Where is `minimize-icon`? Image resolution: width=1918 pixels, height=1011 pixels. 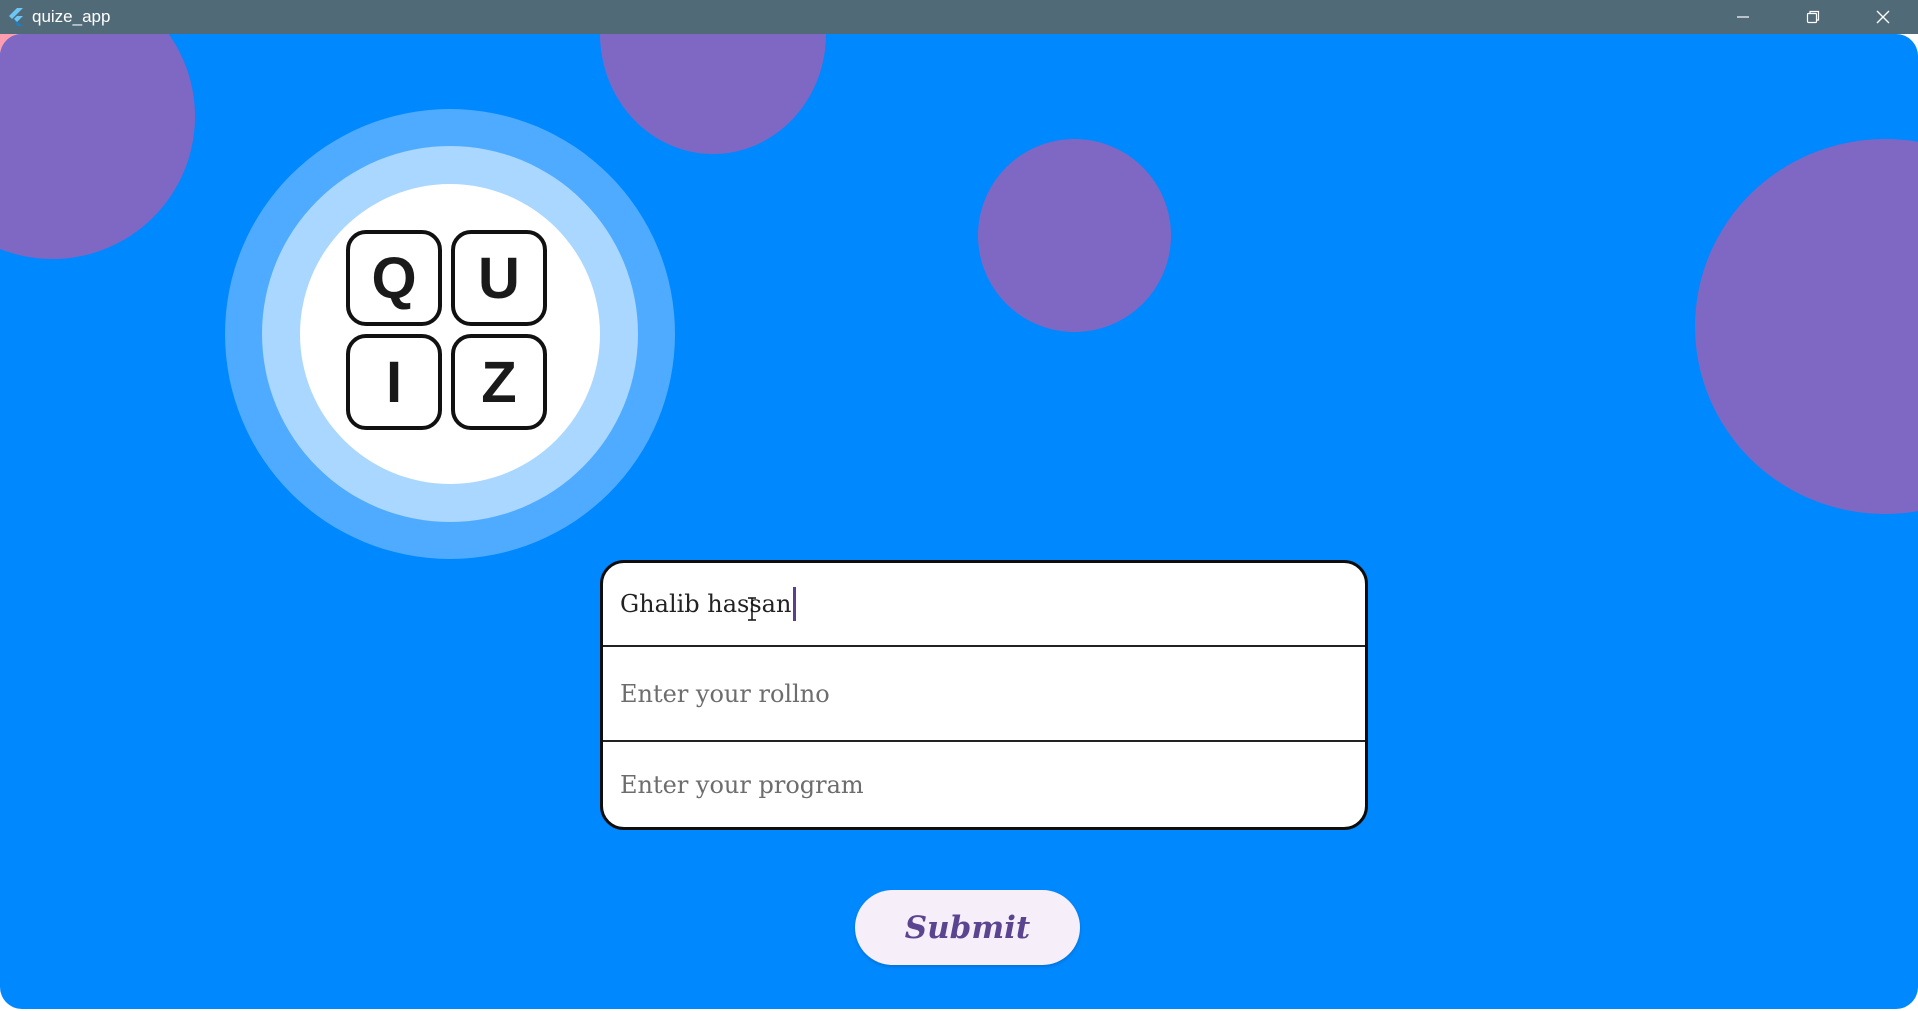 minimize-icon is located at coordinates (1743, 17).